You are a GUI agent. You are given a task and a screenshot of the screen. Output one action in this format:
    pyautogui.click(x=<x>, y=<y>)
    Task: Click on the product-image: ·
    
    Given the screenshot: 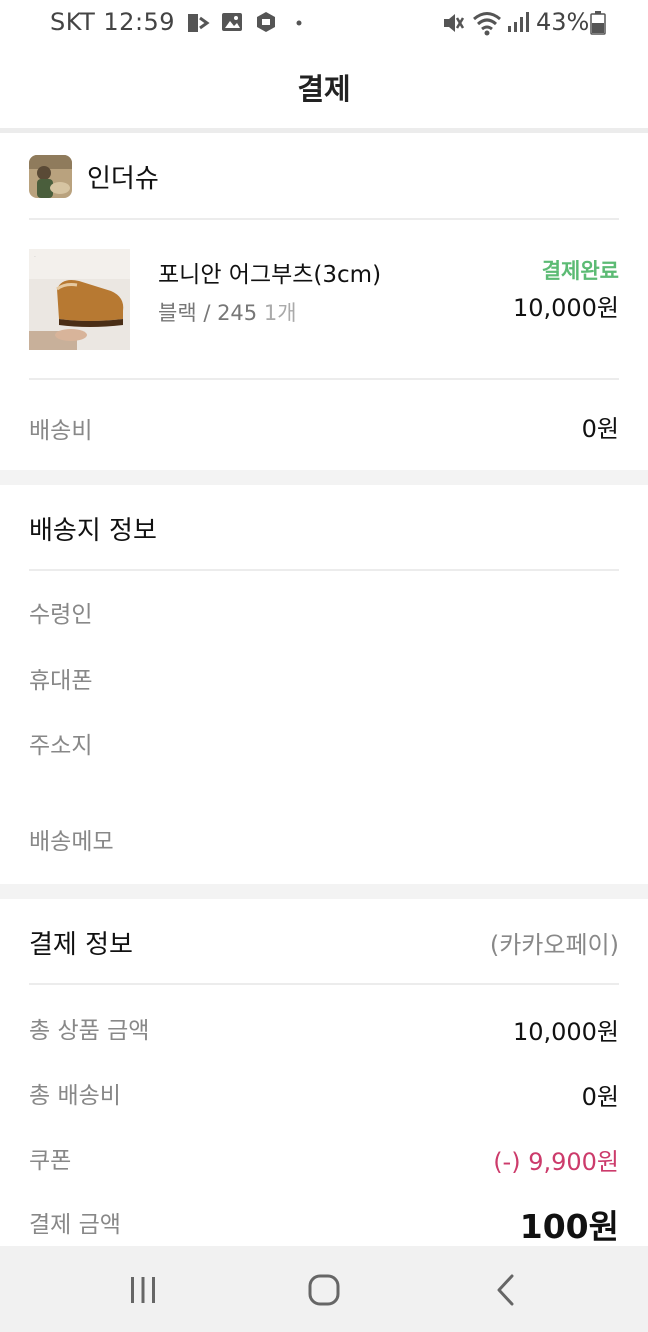 What is the action you would take?
    pyautogui.click(x=79, y=299)
    